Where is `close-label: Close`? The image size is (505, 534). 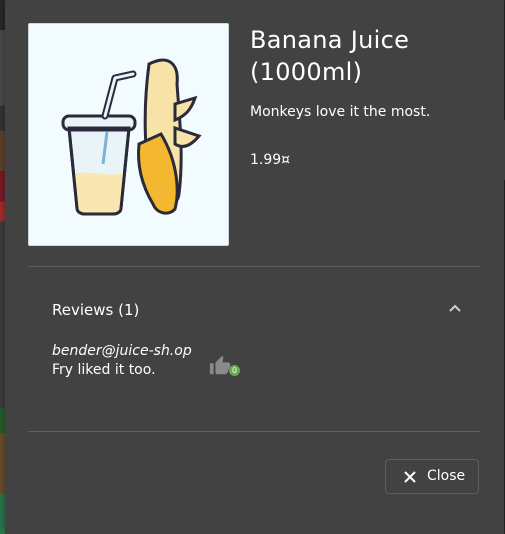
close-label: Close is located at coordinates (446, 476).